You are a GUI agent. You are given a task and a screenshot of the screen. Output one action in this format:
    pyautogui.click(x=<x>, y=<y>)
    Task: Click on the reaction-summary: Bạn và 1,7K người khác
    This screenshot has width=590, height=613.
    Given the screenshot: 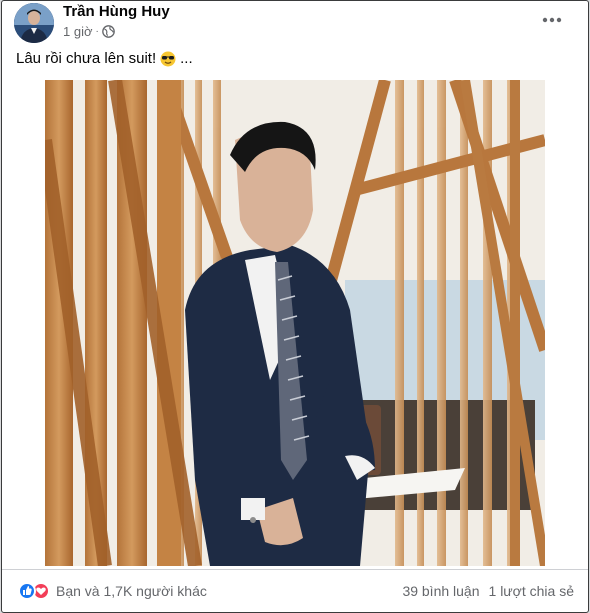 What is the action you would take?
    pyautogui.click(x=112, y=591)
    